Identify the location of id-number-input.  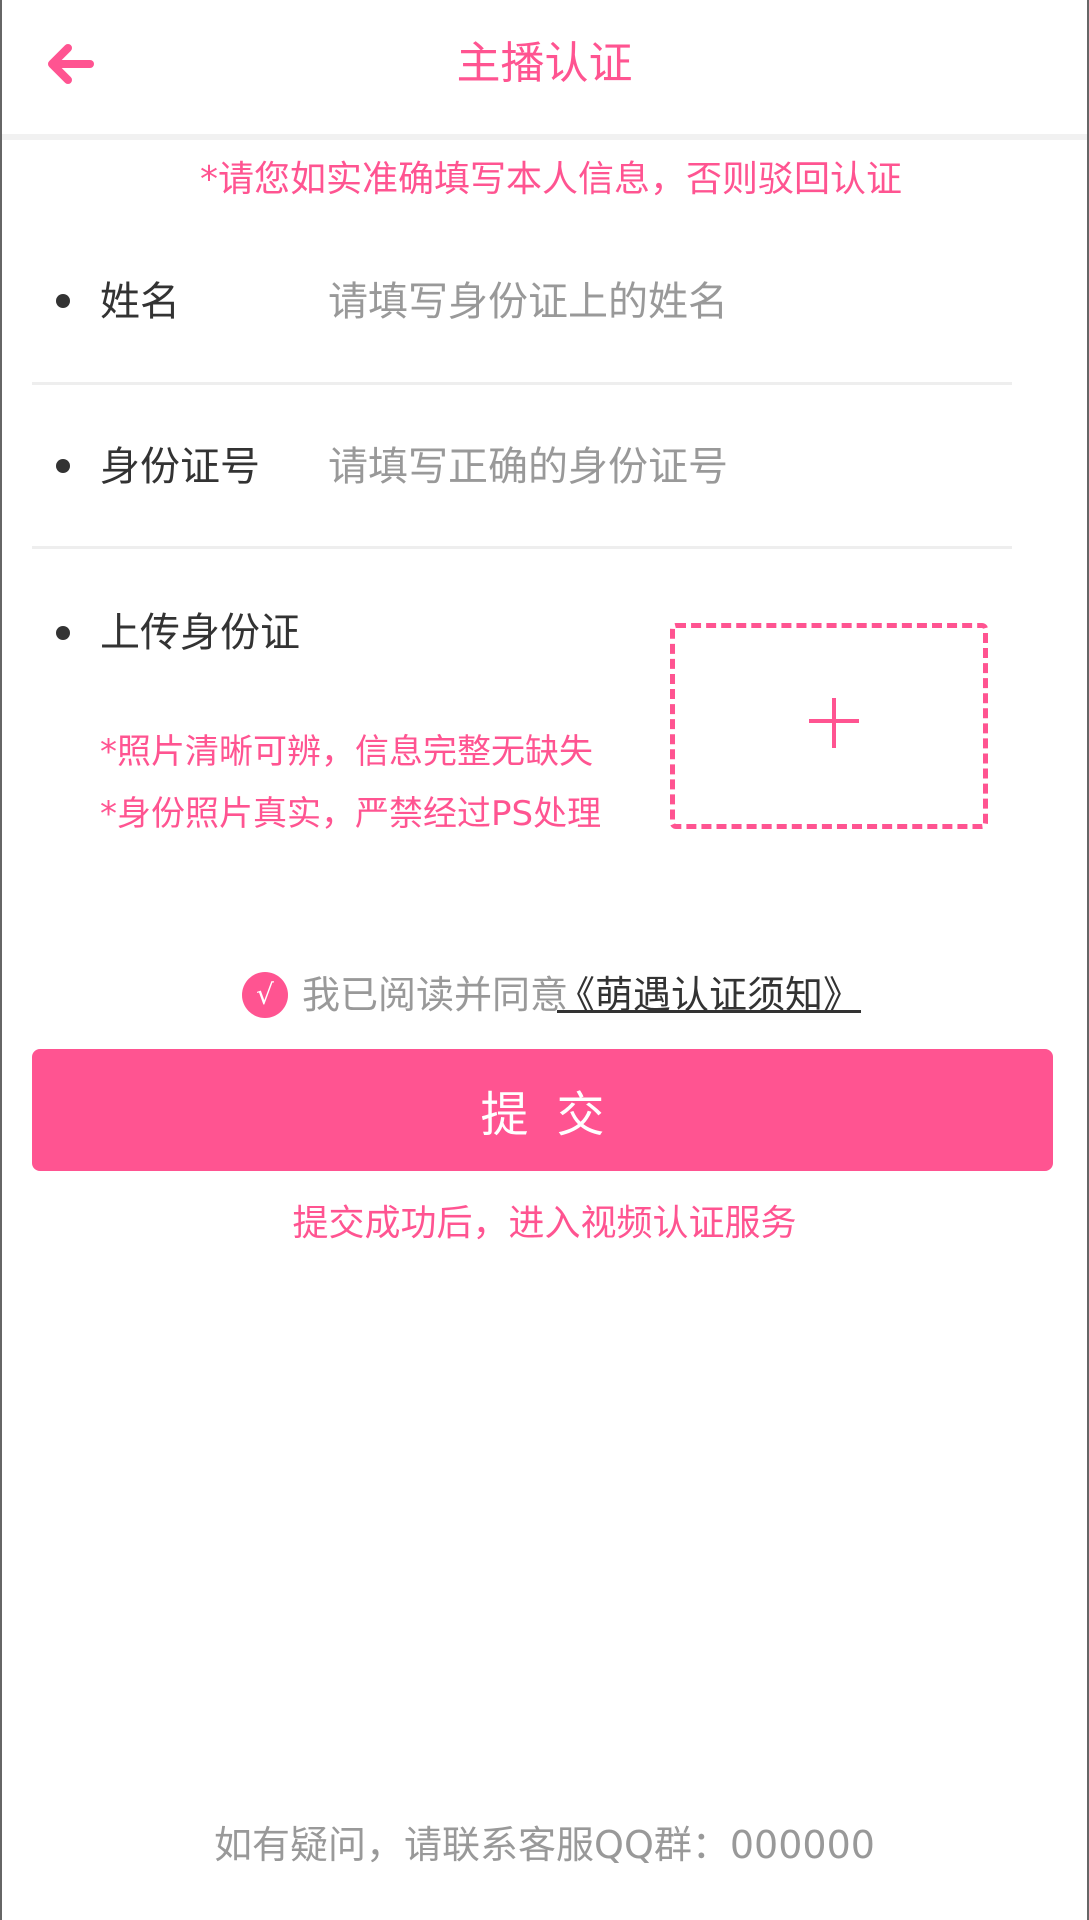
(558, 467).